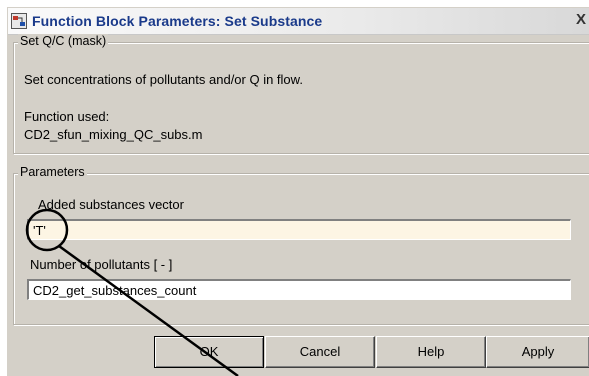  Describe the element at coordinates (299, 289) in the screenshot. I see `pollutant-count-input: CD2_get_substances_count` at that location.